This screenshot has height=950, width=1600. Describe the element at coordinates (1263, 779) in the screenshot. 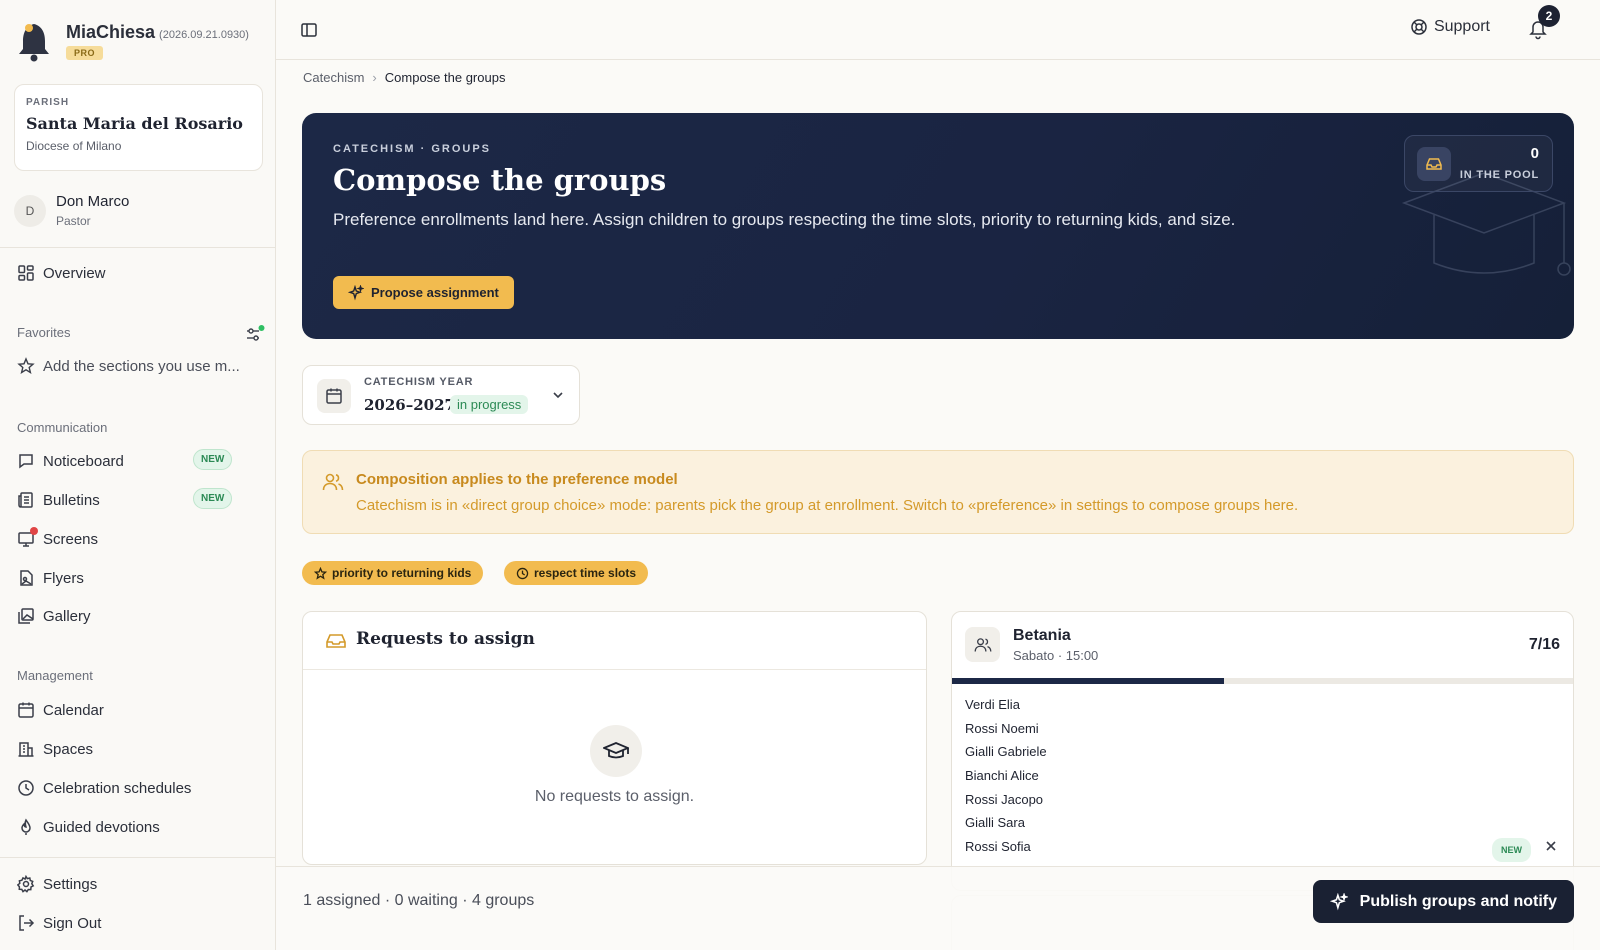

I see `list-item: Bianchi Alice` at that location.